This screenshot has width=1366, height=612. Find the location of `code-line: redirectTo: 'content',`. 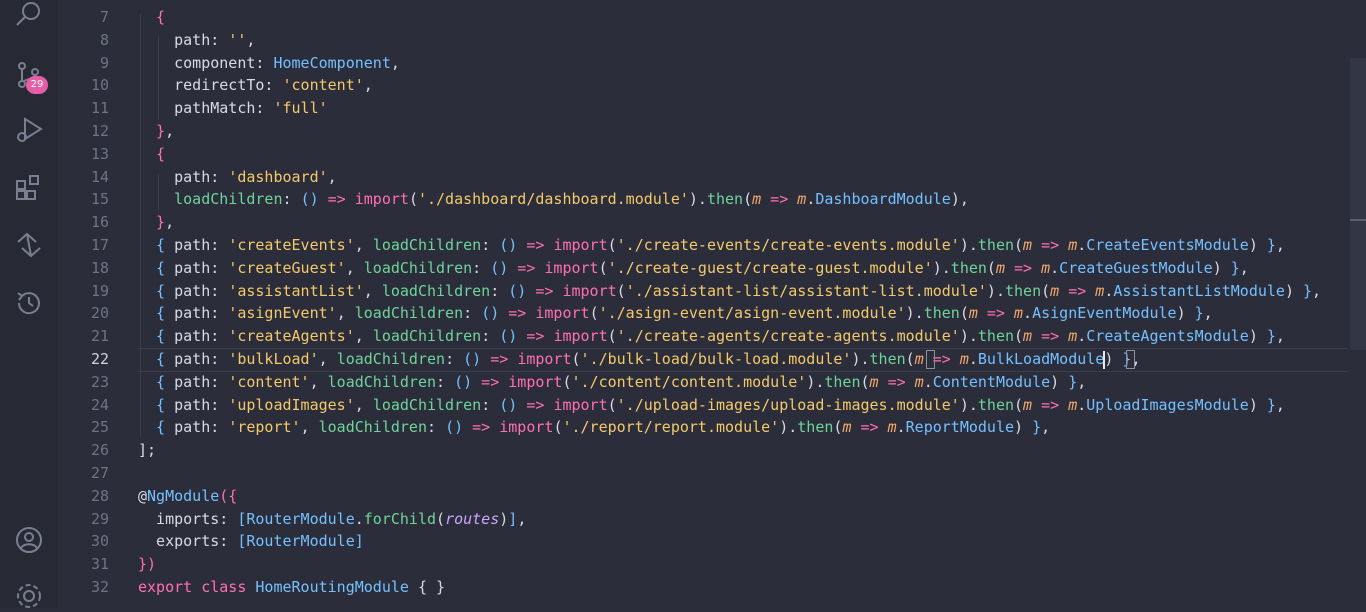

code-line: redirectTo: 'content', is located at coordinates (255, 85).